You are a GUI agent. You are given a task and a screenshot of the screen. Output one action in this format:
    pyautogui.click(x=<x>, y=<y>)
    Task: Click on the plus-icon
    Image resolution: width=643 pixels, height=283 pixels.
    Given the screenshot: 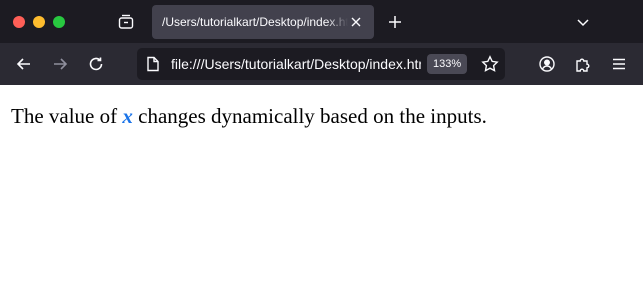 What is the action you would take?
    pyautogui.click(x=395, y=22)
    